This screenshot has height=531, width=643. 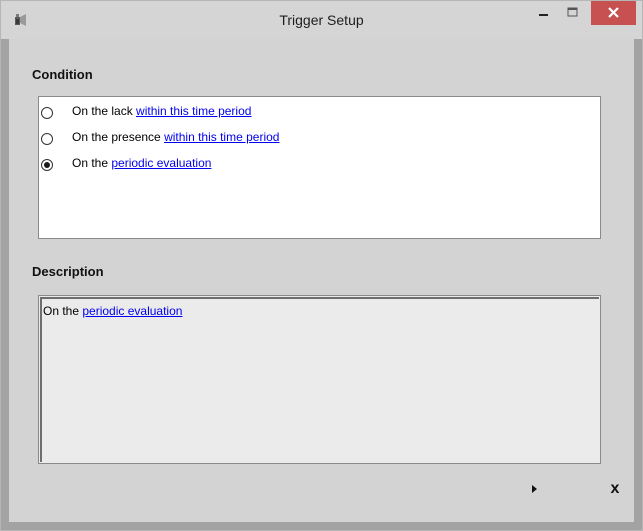 What do you see at coordinates (116, 137) in the screenshot?
I see `option-prefix: On the presence` at bounding box center [116, 137].